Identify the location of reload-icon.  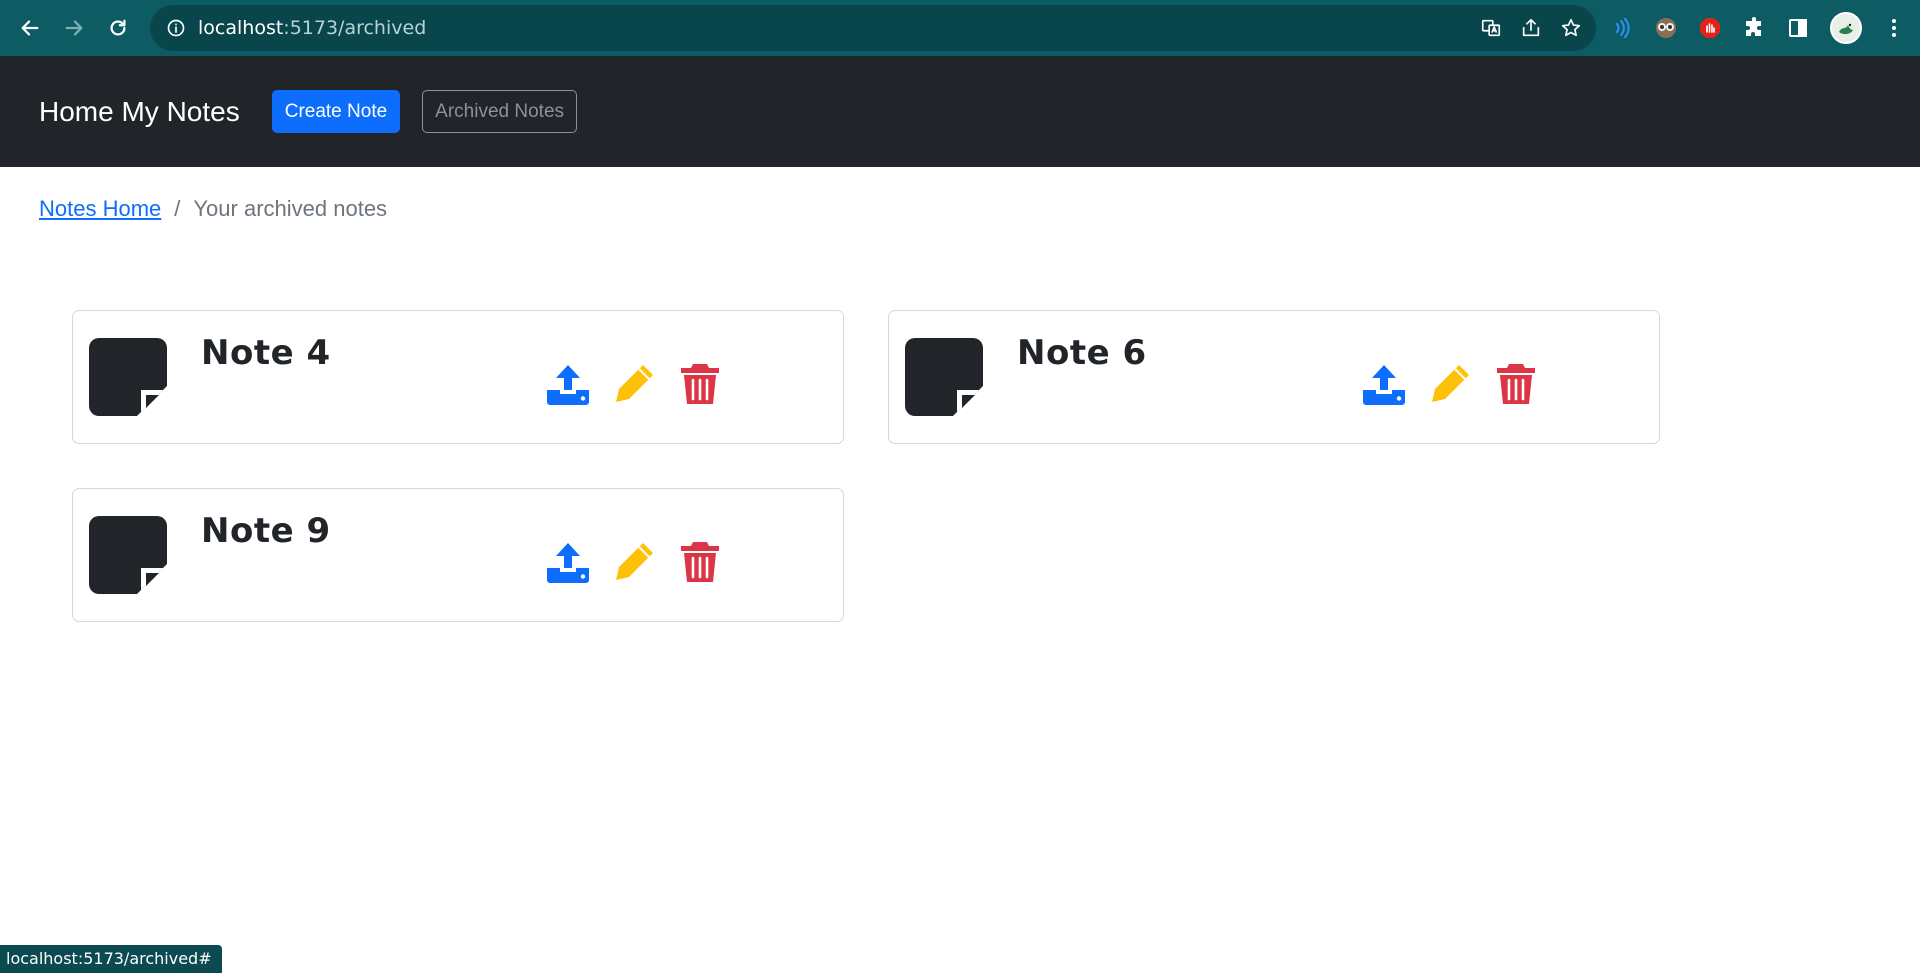
(118, 27).